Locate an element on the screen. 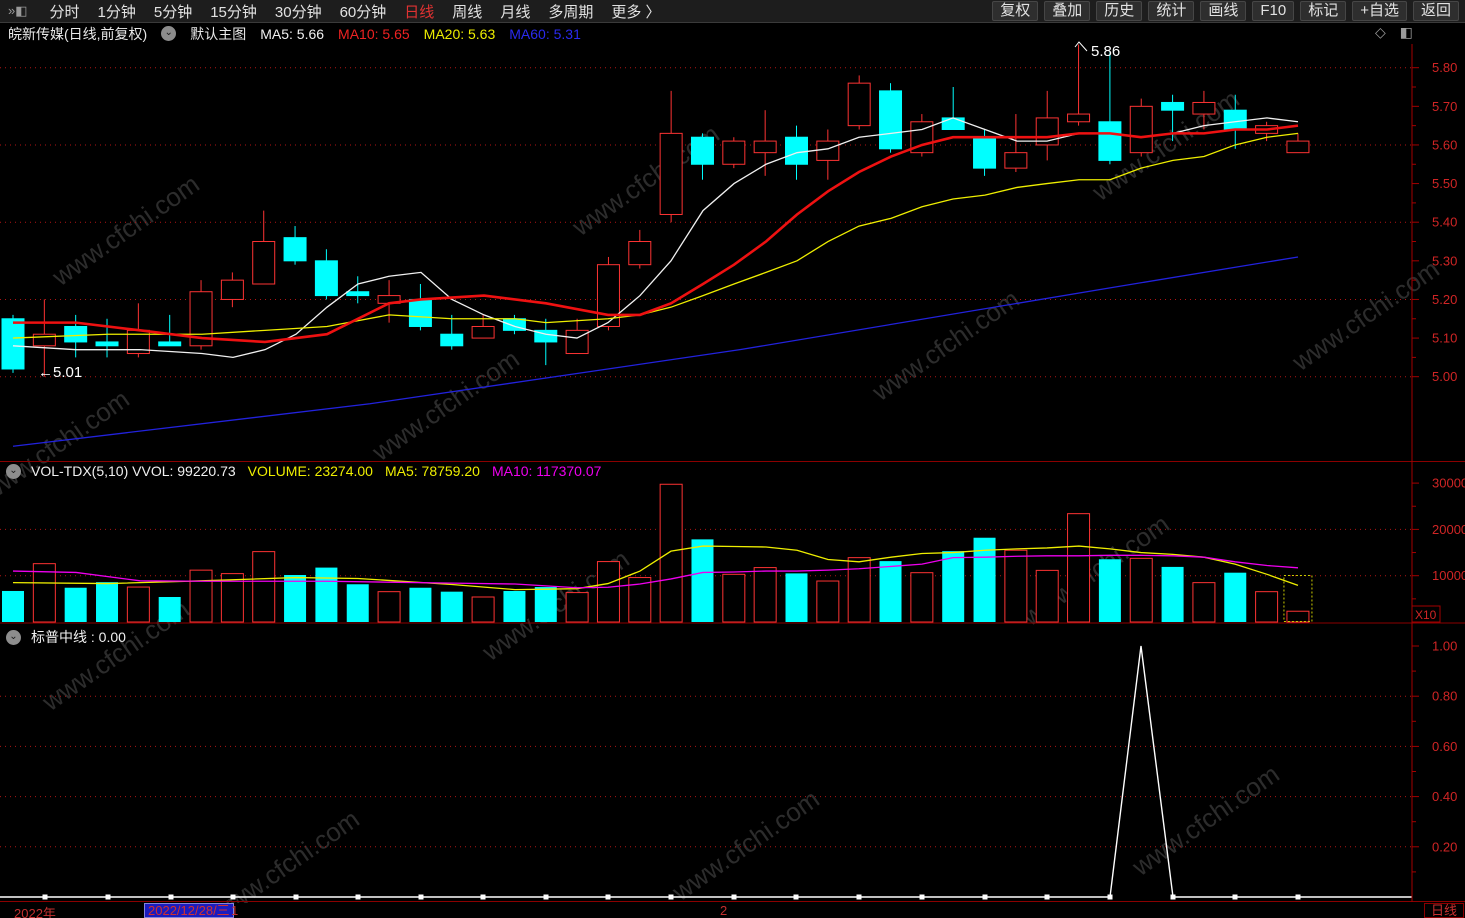  price-annotation: ←5.01 is located at coordinates (60, 372).